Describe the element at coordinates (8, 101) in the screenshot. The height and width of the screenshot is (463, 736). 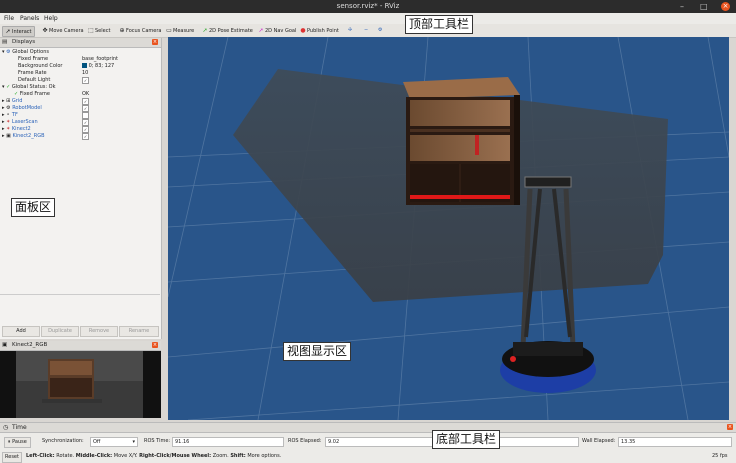
I see `grid-icon: ⊞` at that location.